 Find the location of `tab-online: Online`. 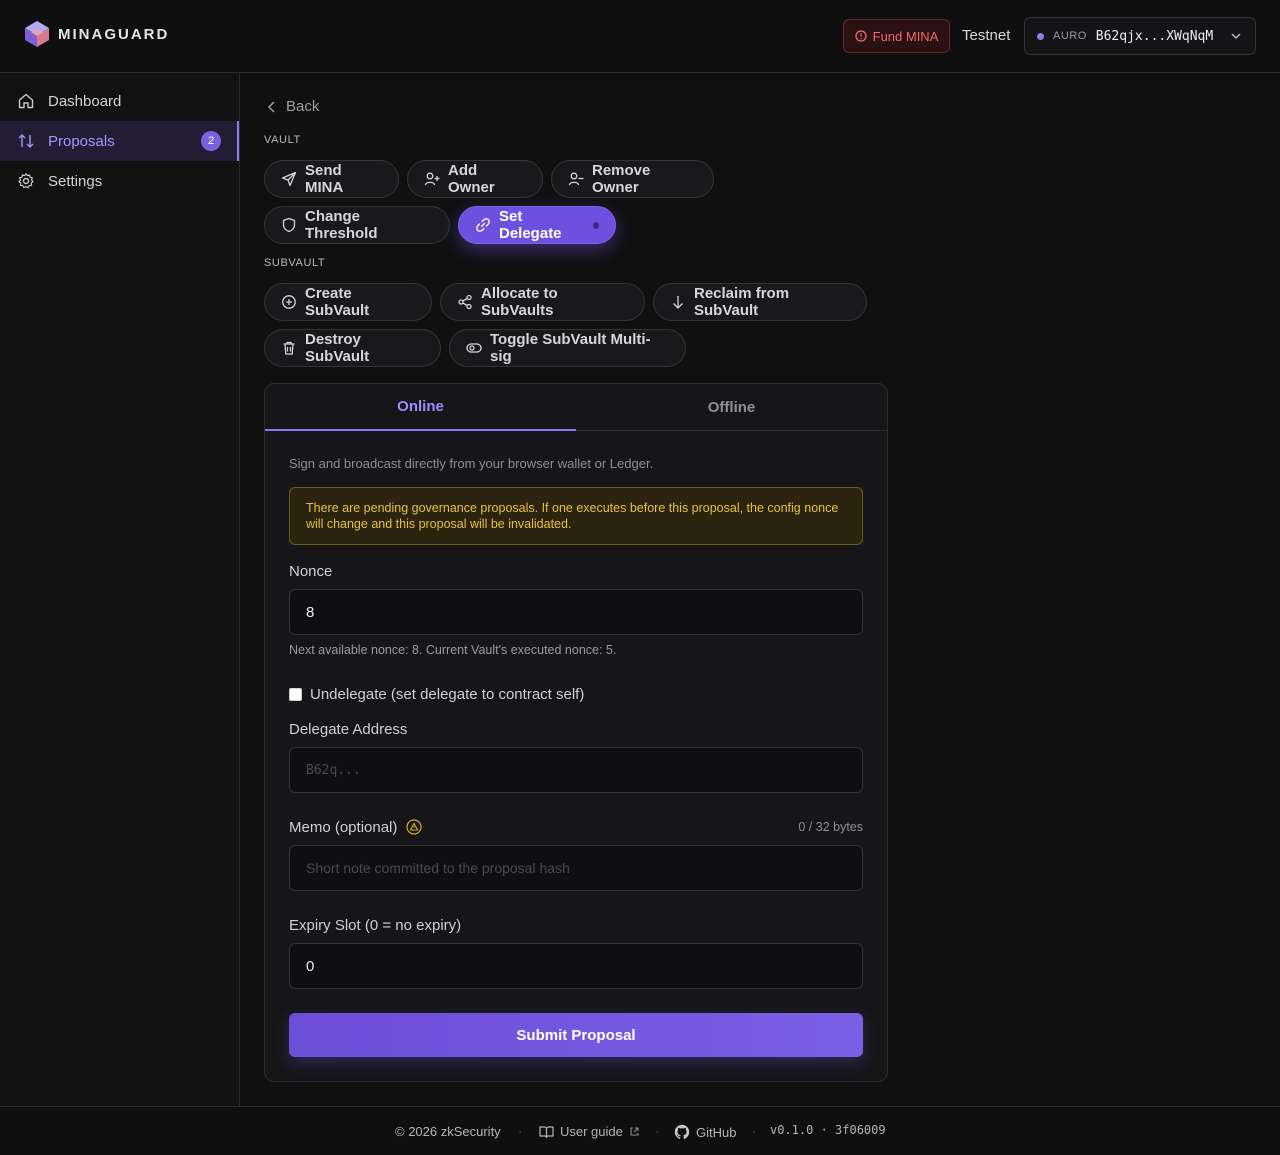

tab-online: Online is located at coordinates (420, 407).